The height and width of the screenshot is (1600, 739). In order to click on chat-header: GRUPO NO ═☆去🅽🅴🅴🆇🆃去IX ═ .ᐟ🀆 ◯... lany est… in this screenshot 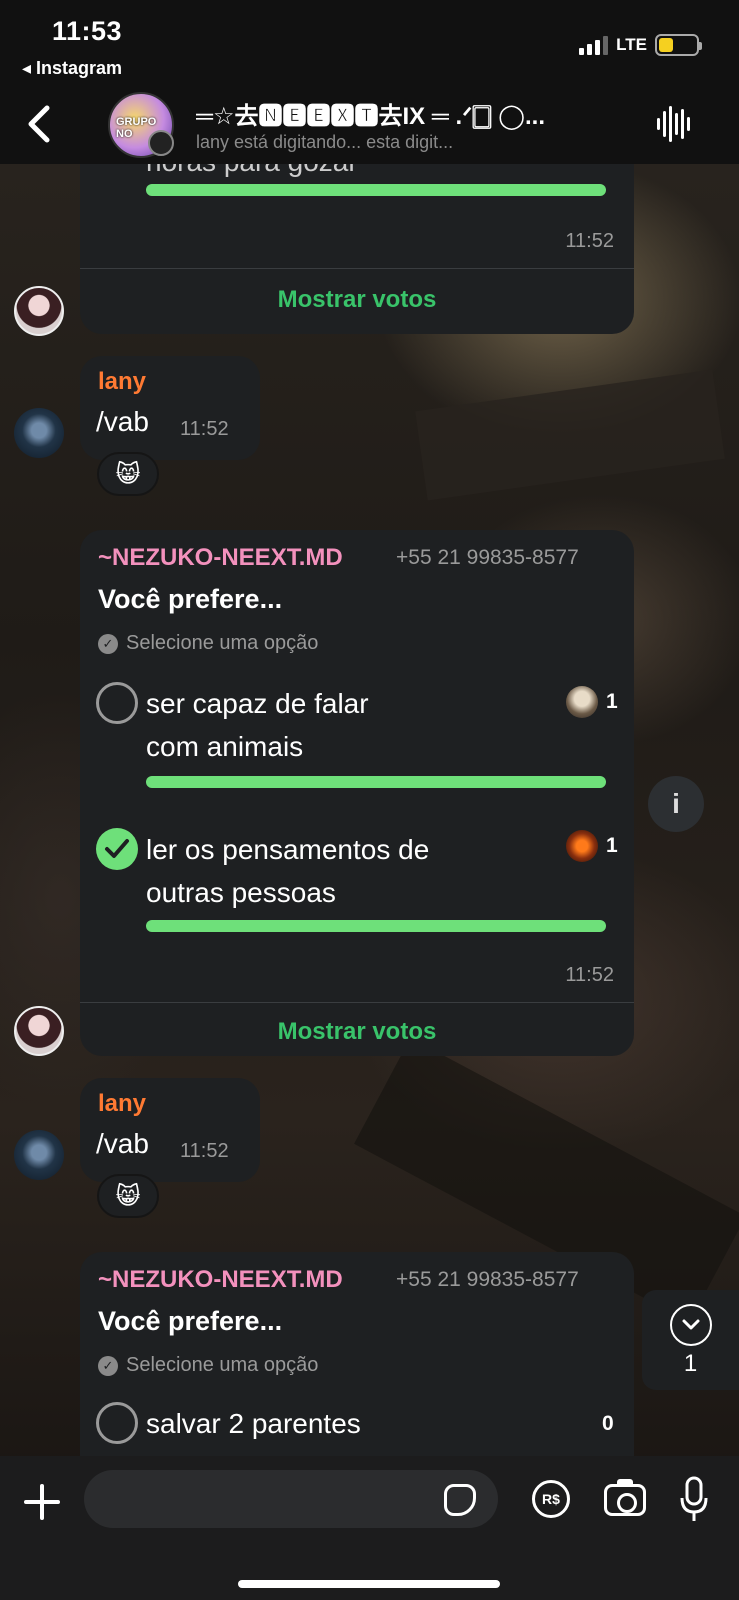, I will do `click(369, 126)`.